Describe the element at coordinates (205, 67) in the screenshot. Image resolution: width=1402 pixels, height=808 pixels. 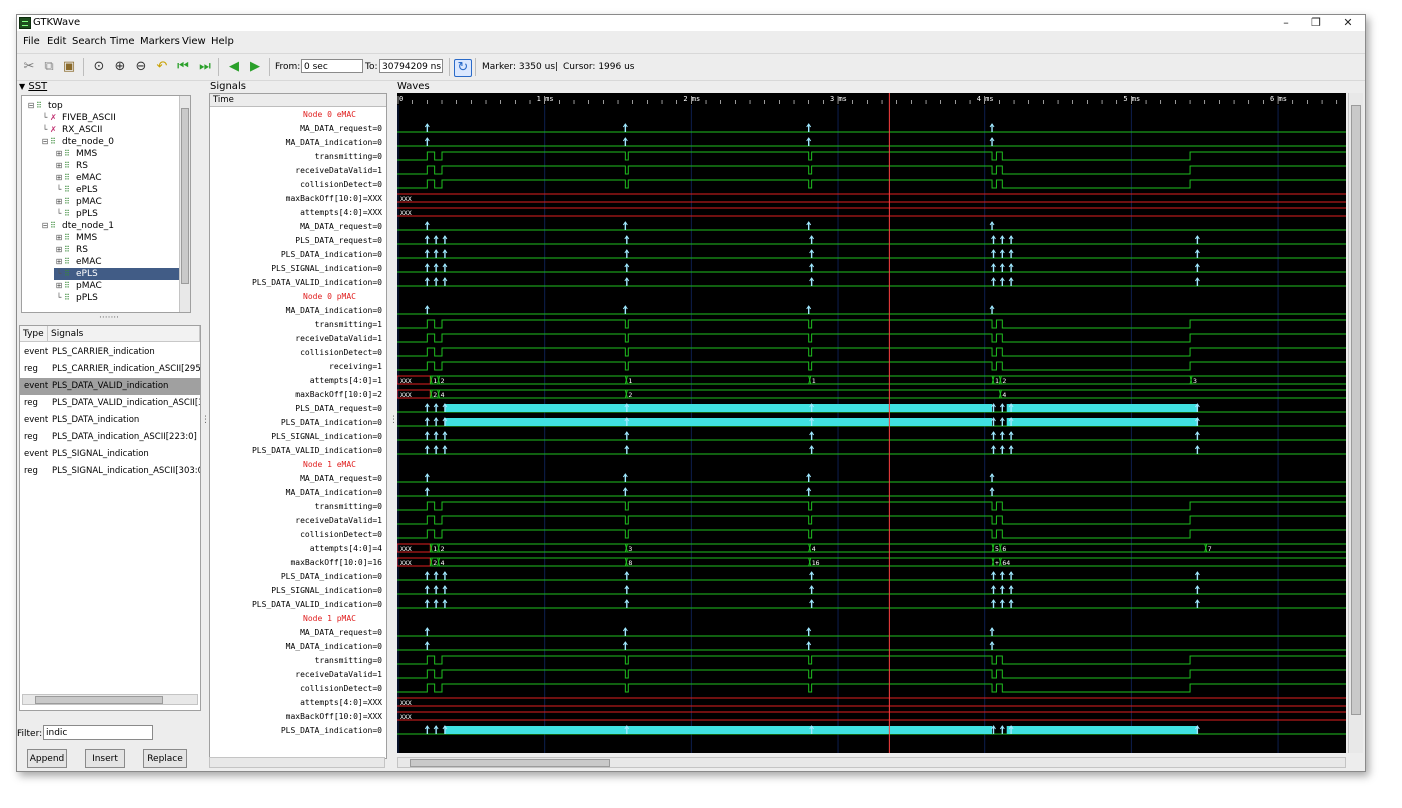
I see `jump-end-icon: ⏭` at that location.